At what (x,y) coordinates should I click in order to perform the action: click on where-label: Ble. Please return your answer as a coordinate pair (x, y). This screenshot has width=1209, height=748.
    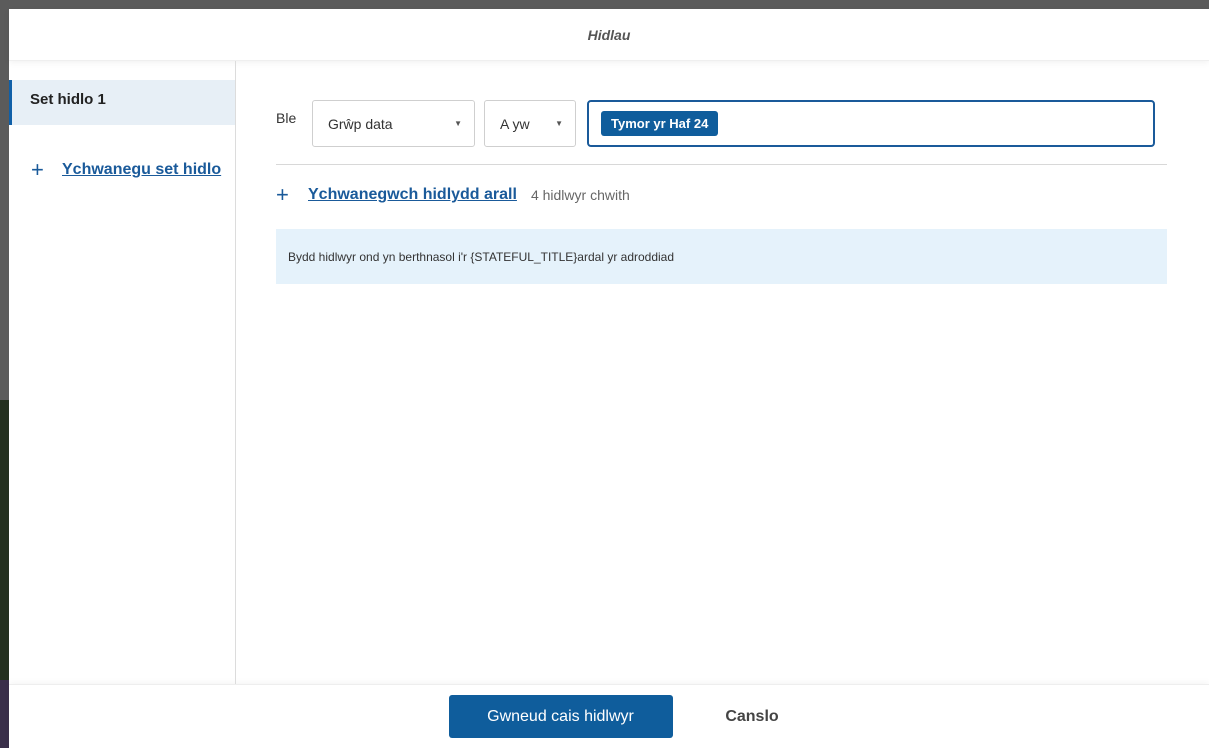
    Looking at the image, I should click on (286, 118).